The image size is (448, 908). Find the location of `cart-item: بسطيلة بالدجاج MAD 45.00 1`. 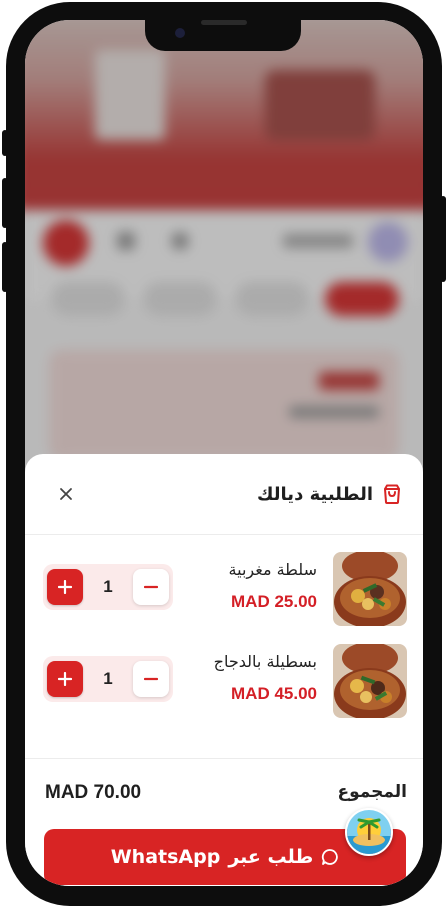

cart-item: بسطيلة بالدجاج MAD 45.00 1 is located at coordinates (224, 690).